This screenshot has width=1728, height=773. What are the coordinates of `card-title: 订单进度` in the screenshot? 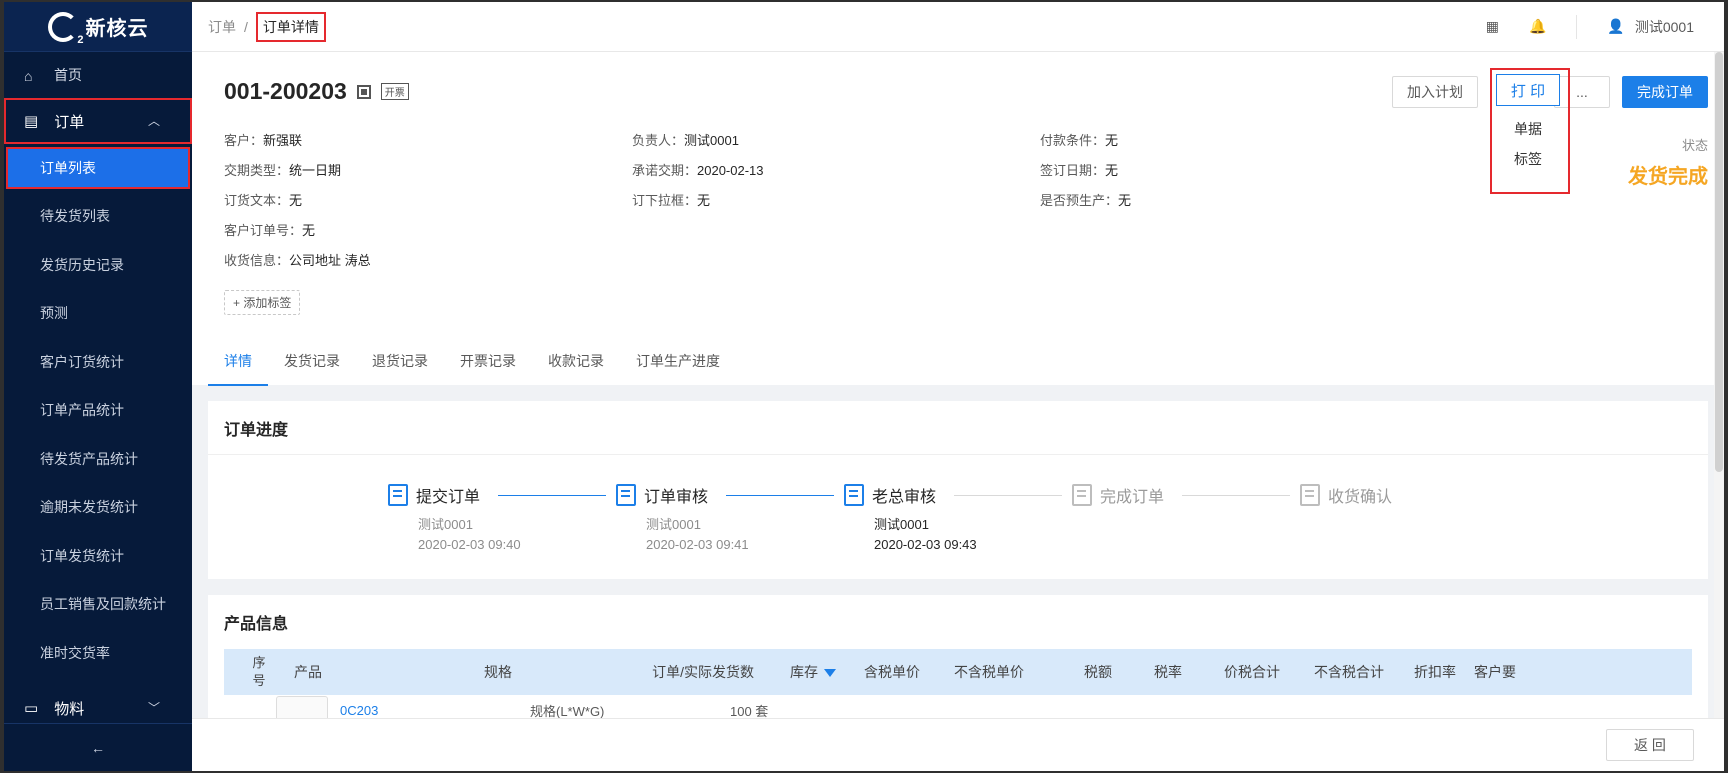 It's located at (958, 428).